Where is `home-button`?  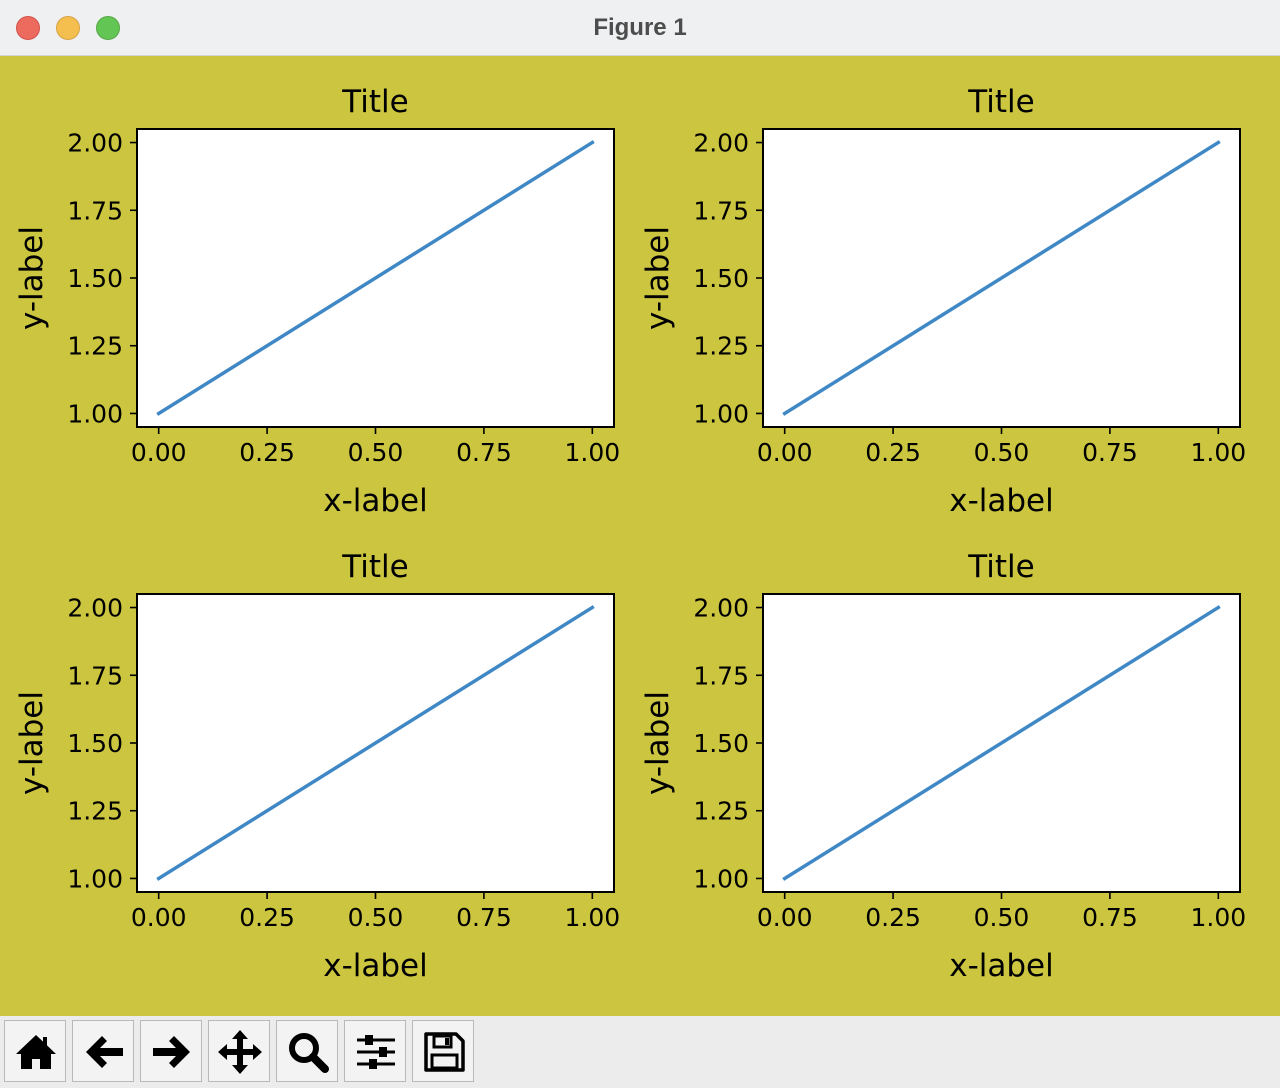
home-button is located at coordinates (35, 1051).